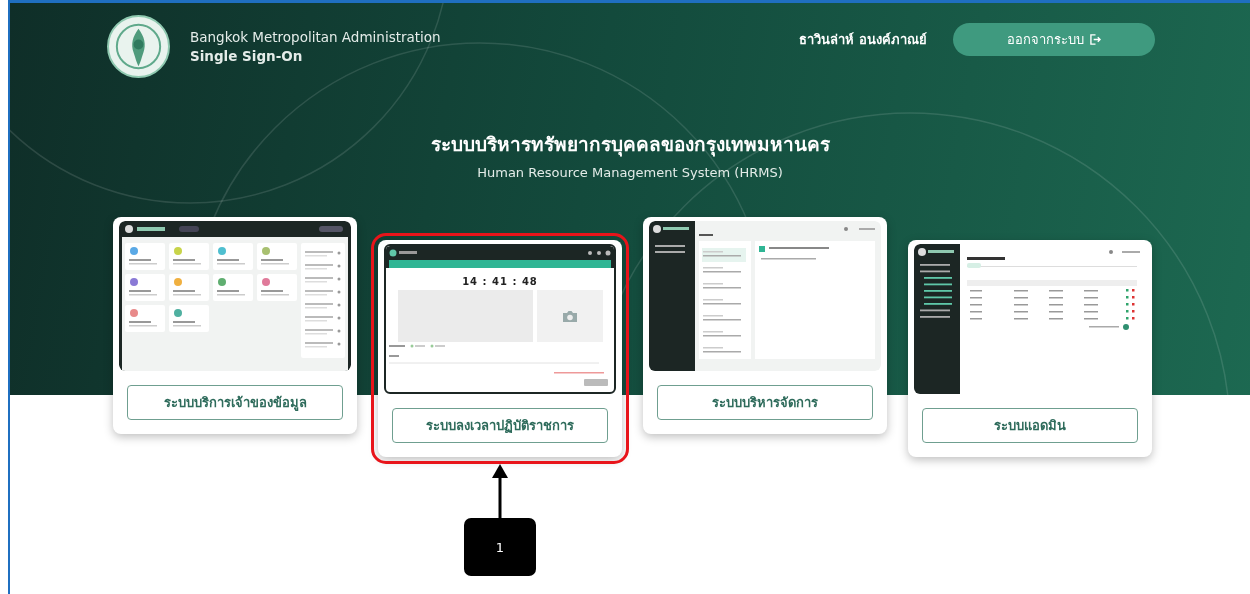 This screenshot has height=594, width=1250. What do you see at coordinates (765, 325) in the screenshot?
I see `system-card: ระบบบริหารจัดการ` at bounding box center [765, 325].